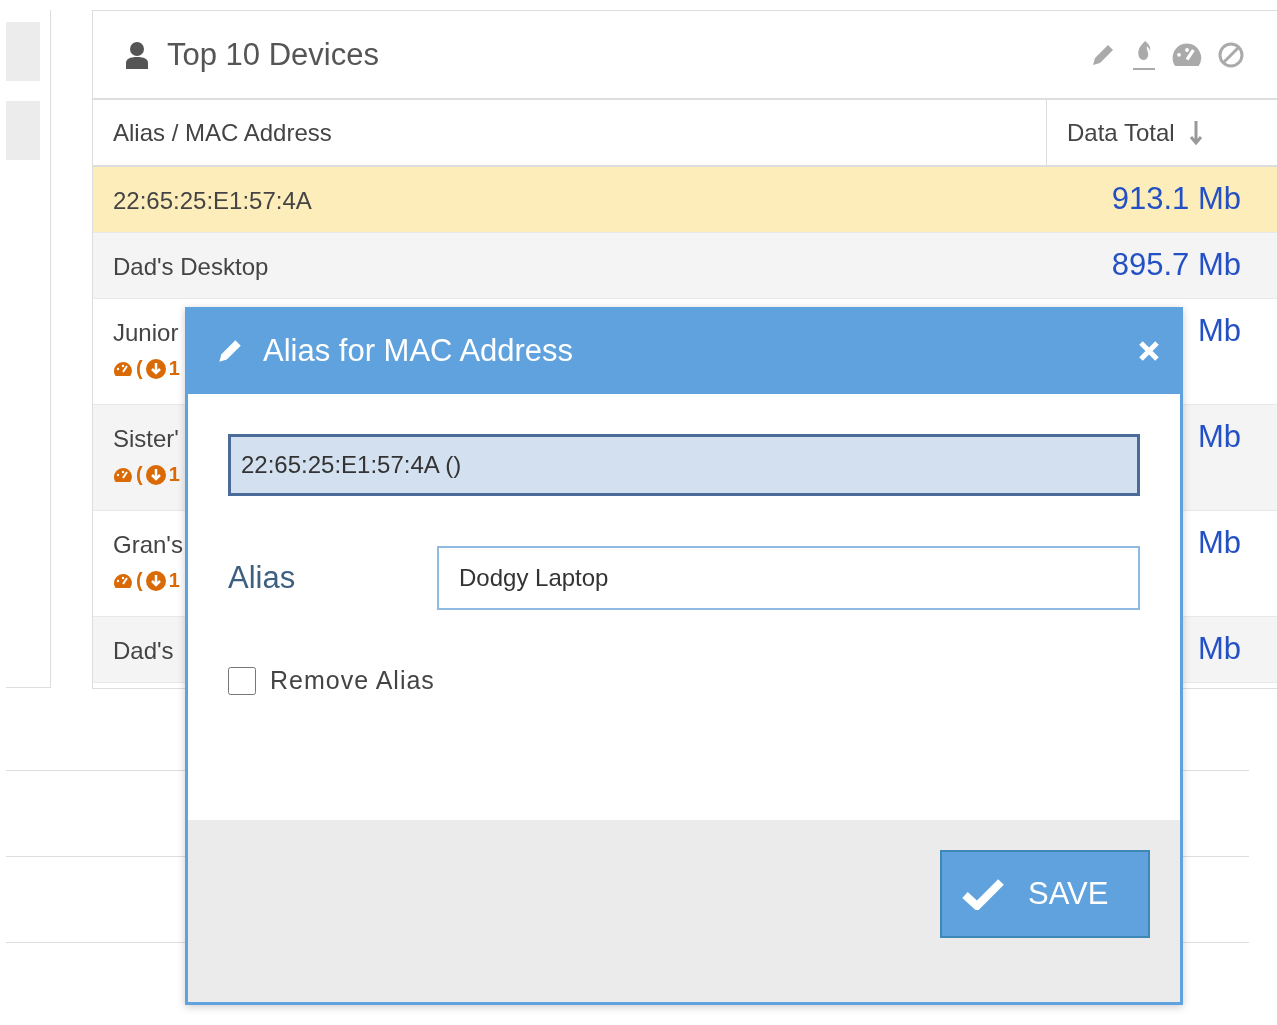 This screenshot has height=1025, width=1277. Describe the element at coordinates (1176, 199) in the screenshot. I see `data-total: 913.1 Mb` at that location.